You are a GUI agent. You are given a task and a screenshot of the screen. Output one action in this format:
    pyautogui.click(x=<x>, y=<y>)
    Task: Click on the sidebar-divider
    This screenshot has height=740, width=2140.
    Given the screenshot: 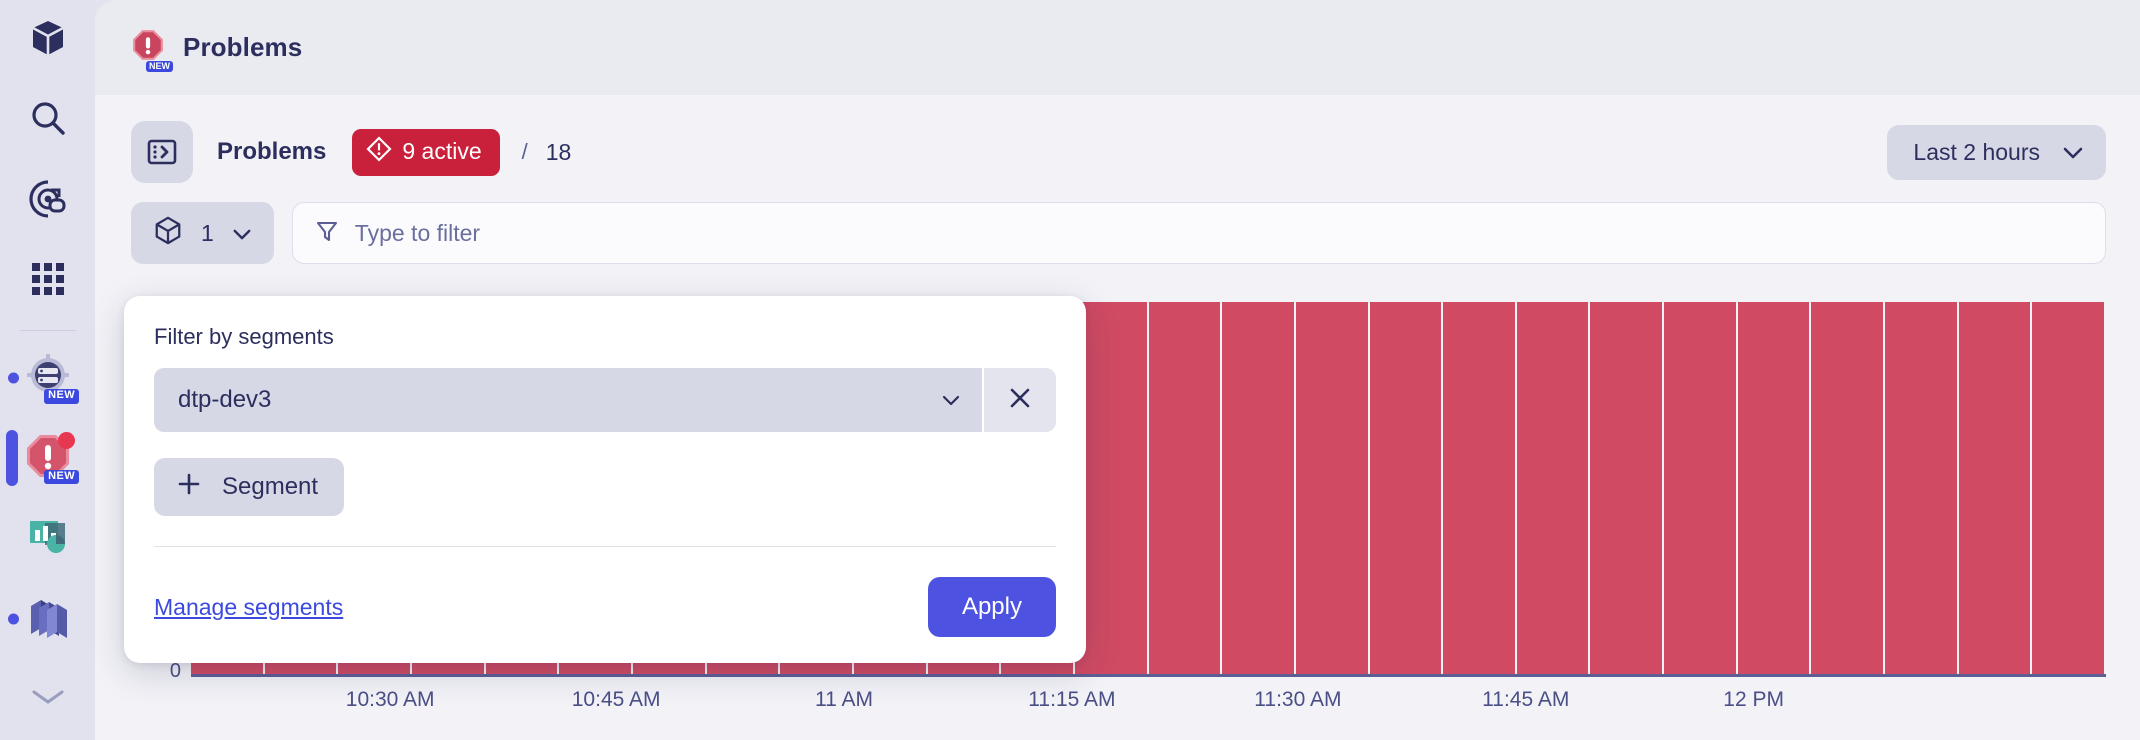 What is the action you would take?
    pyautogui.click(x=47, y=331)
    